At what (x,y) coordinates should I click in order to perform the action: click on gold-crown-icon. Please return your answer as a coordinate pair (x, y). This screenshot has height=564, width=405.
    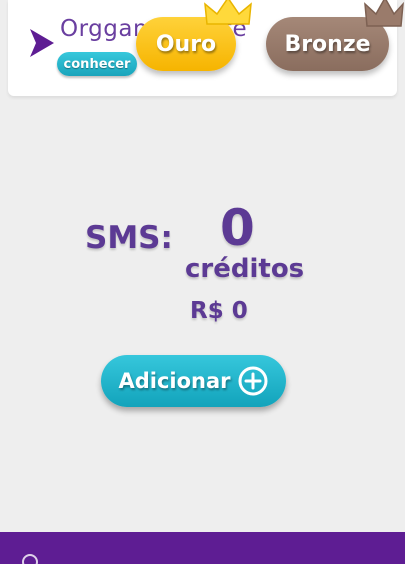
    Looking at the image, I should click on (228, 12).